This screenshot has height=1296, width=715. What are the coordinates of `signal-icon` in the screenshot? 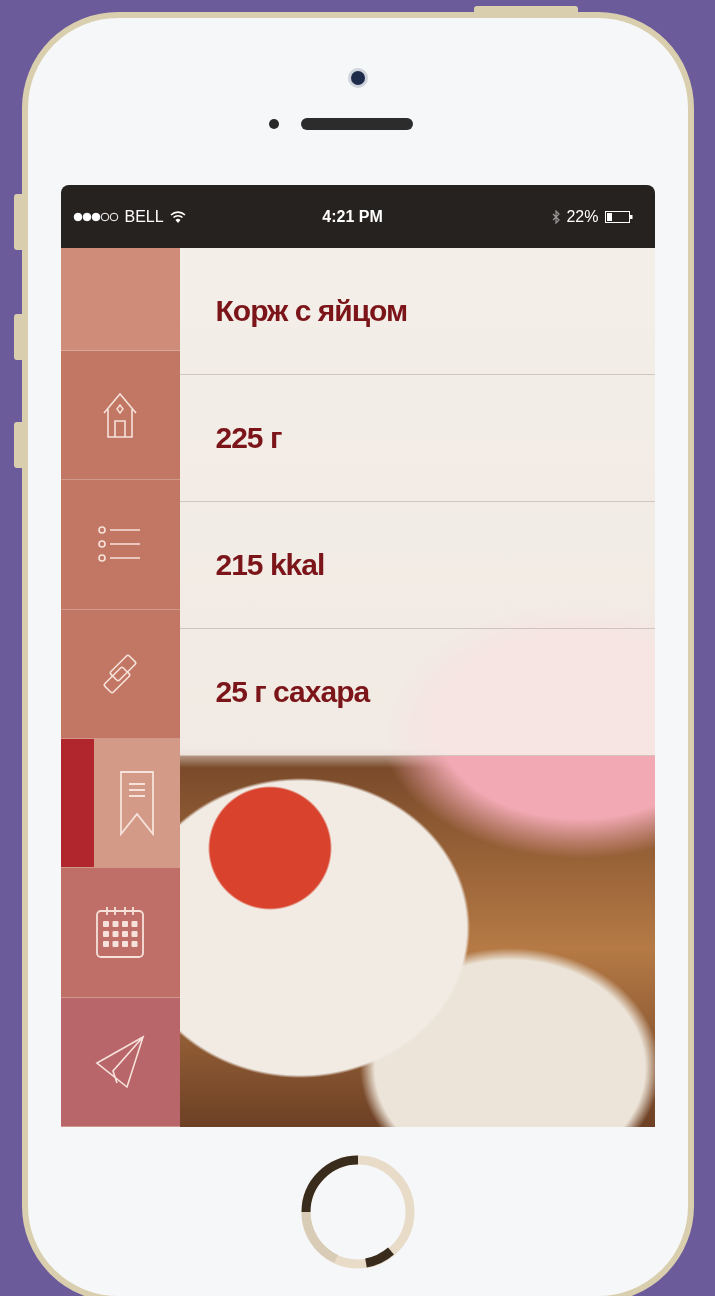 It's located at (95, 216).